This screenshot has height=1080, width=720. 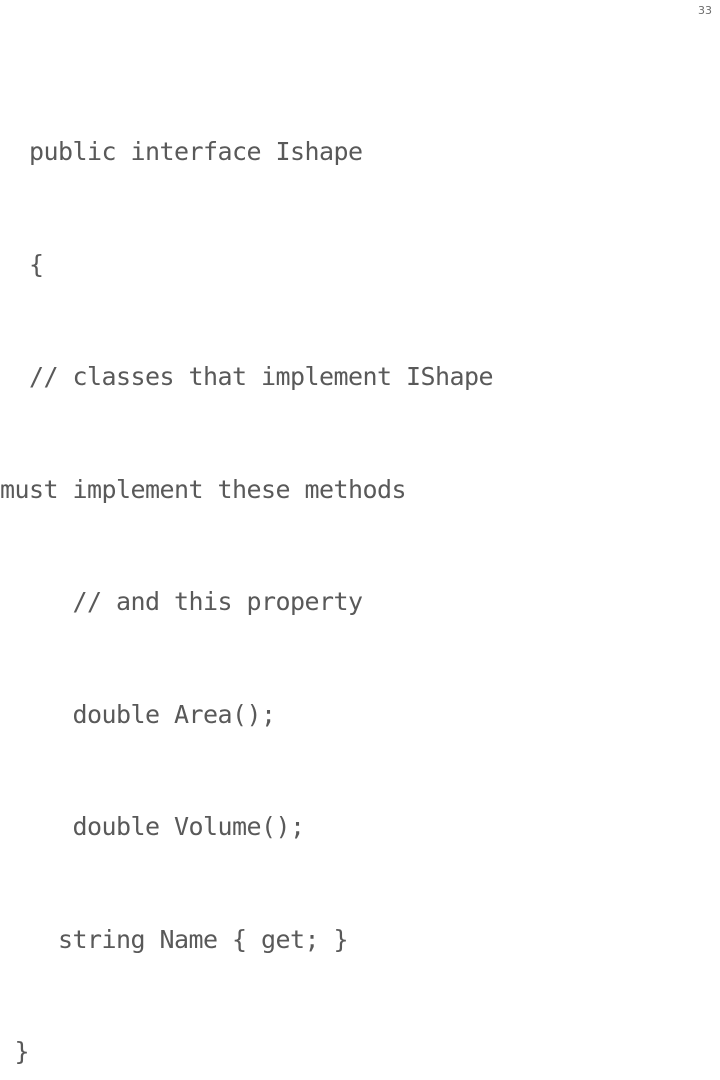 I want to click on code-line: public interface Ishape, so click(x=181, y=151).